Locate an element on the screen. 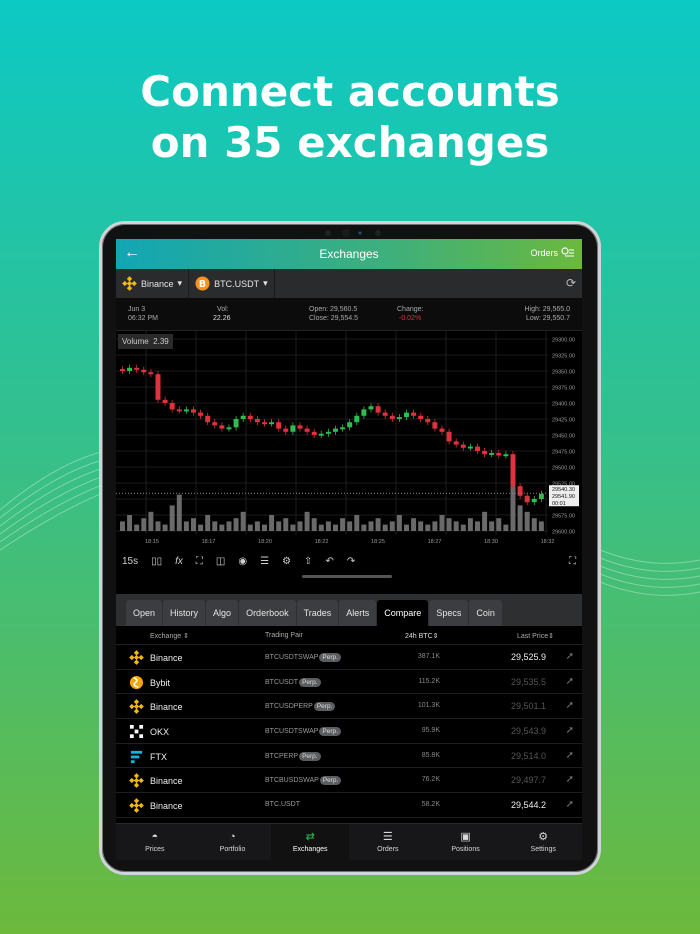  exchange-selector: Binance ▾ is located at coordinates (153, 283).